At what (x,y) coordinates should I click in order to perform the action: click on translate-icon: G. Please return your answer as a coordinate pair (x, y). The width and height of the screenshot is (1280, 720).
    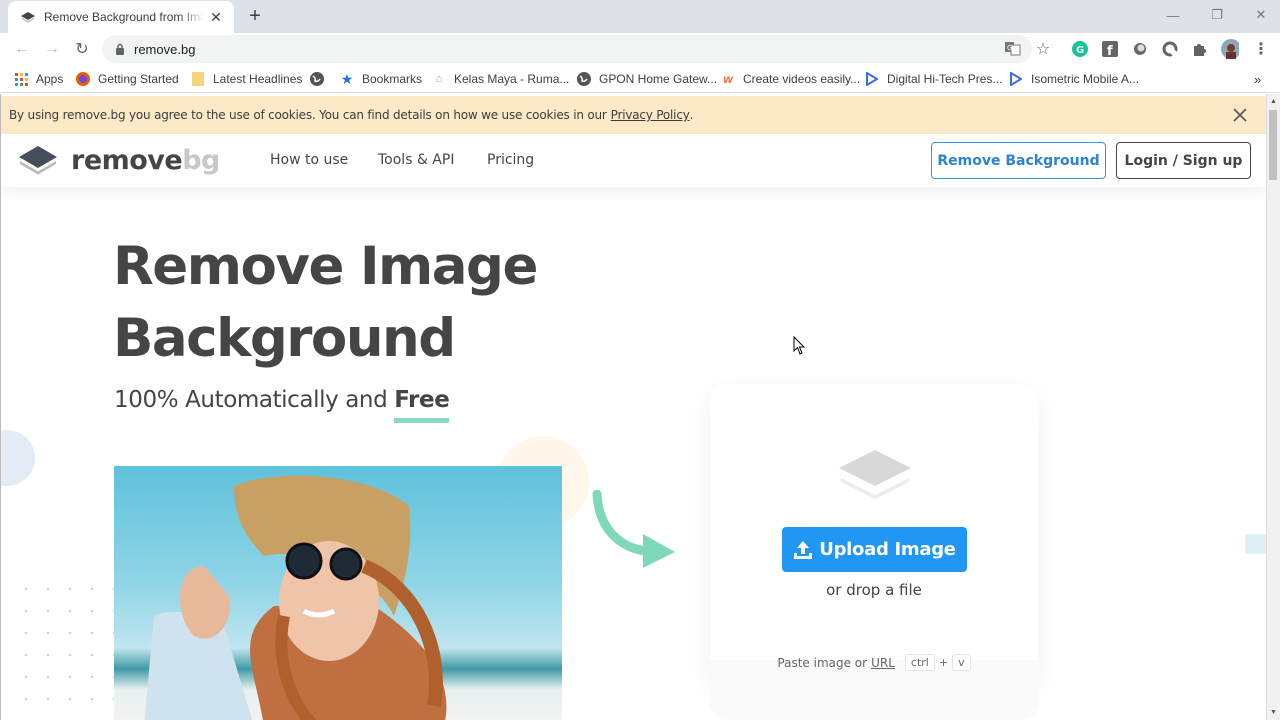
    Looking at the image, I should click on (1013, 49).